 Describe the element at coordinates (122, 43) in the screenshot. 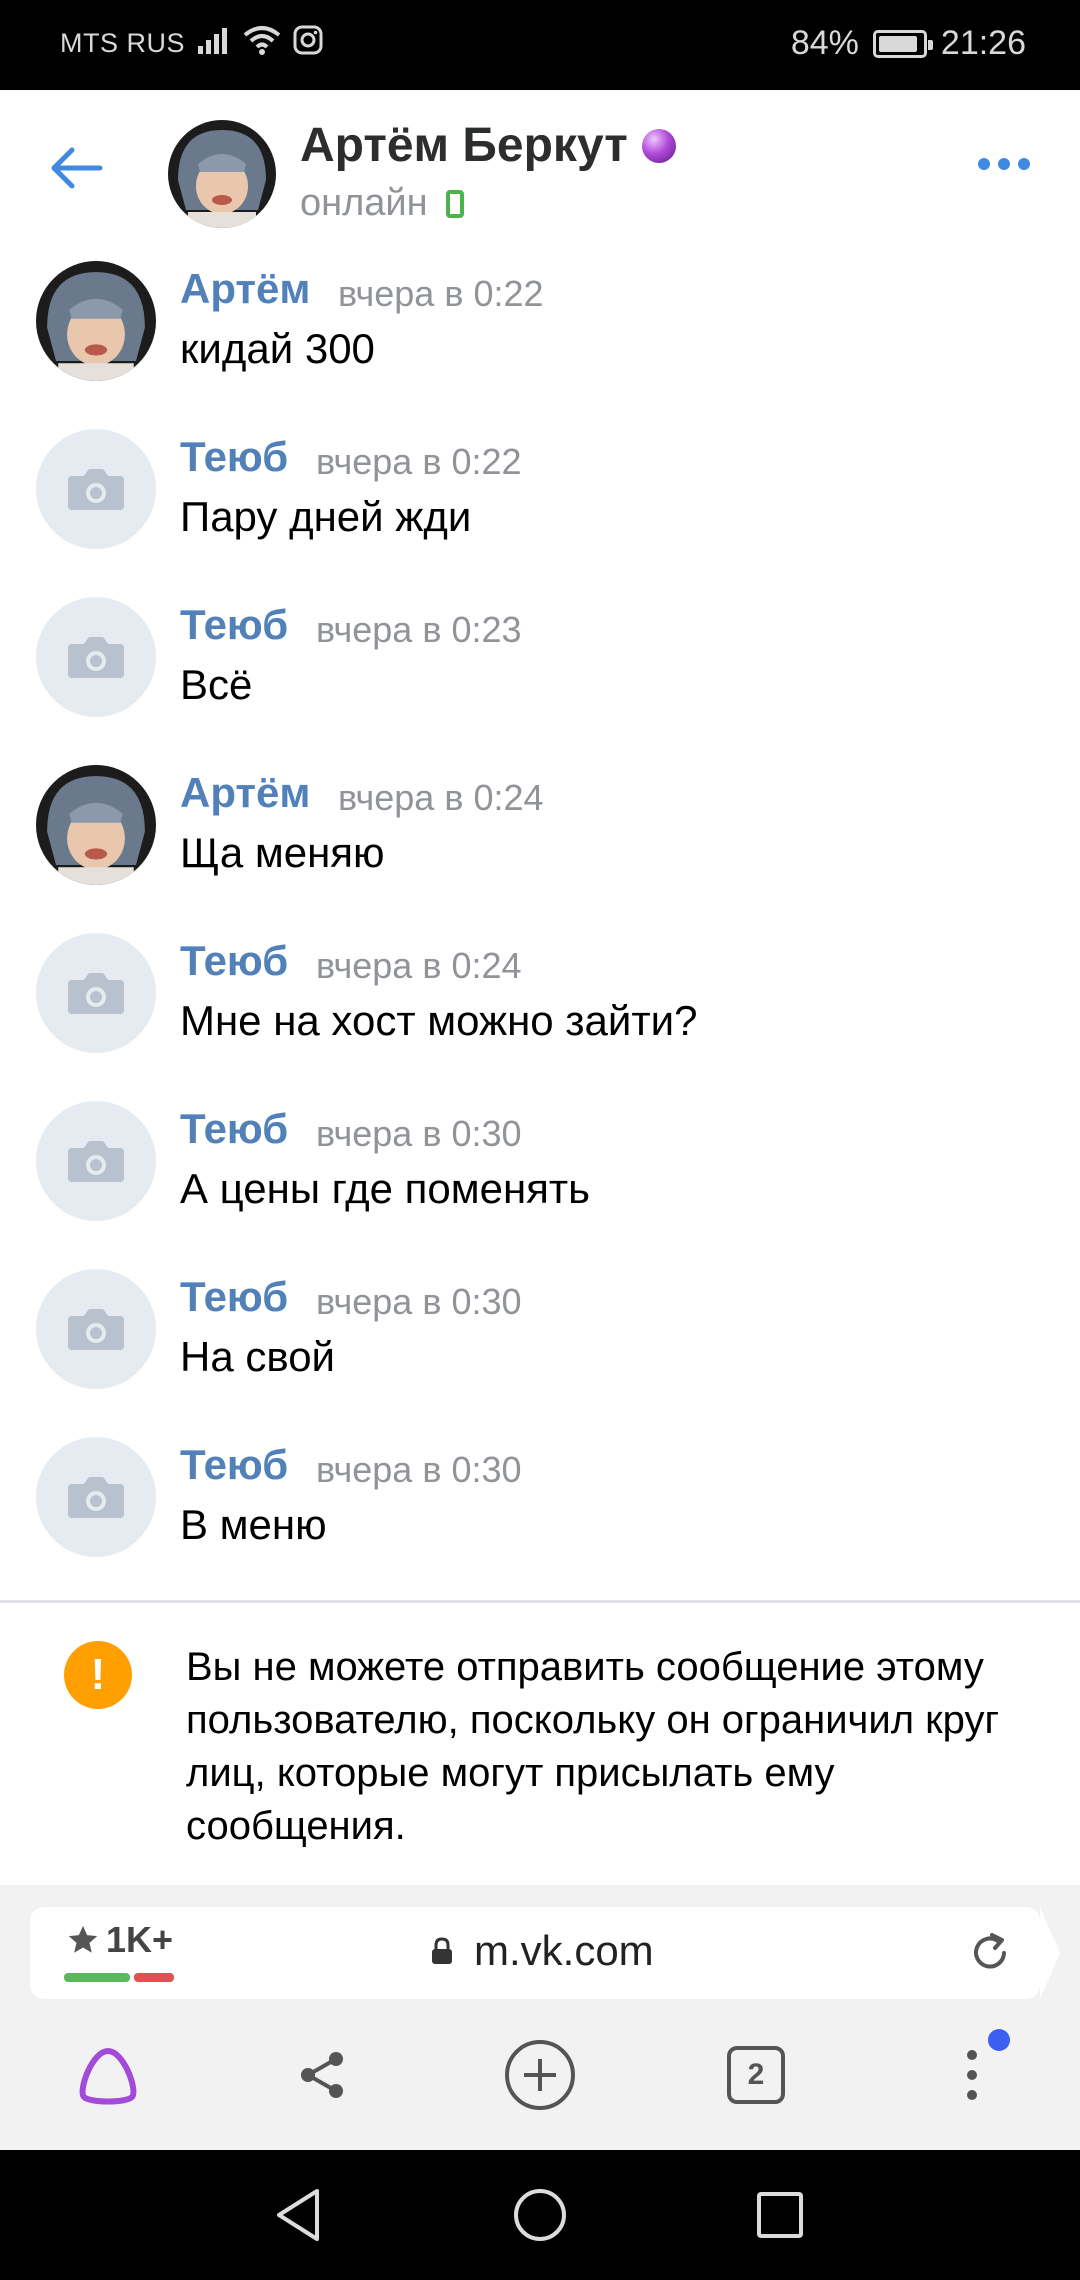

I see `carrier-label: MTS RUS` at that location.